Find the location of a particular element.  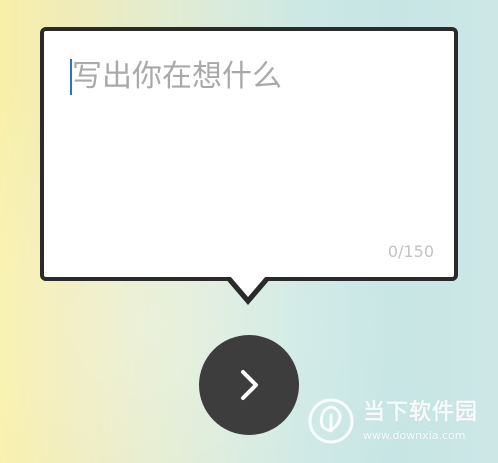

chevron-right-icon is located at coordinates (249, 385).